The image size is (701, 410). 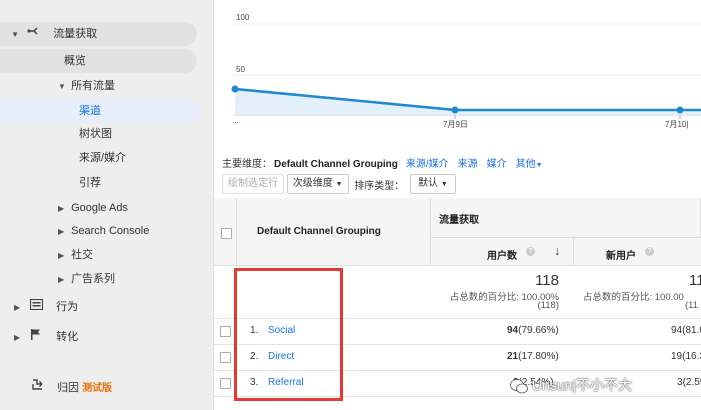 I want to click on row-new-users: 94(81.03, so click(x=686, y=330).